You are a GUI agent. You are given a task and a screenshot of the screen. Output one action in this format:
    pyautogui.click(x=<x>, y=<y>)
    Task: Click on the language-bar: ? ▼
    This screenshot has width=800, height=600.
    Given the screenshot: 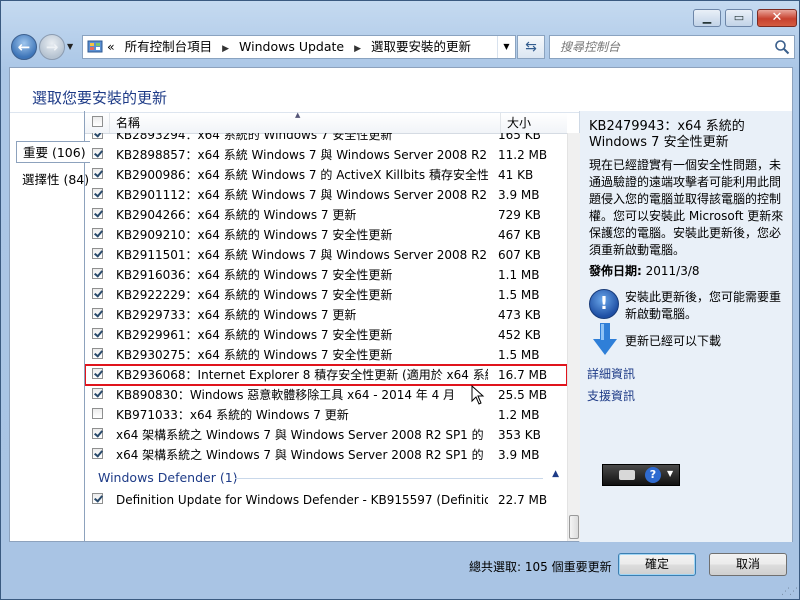 What is the action you would take?
    pyautogui.click(x=641, y=475)
    